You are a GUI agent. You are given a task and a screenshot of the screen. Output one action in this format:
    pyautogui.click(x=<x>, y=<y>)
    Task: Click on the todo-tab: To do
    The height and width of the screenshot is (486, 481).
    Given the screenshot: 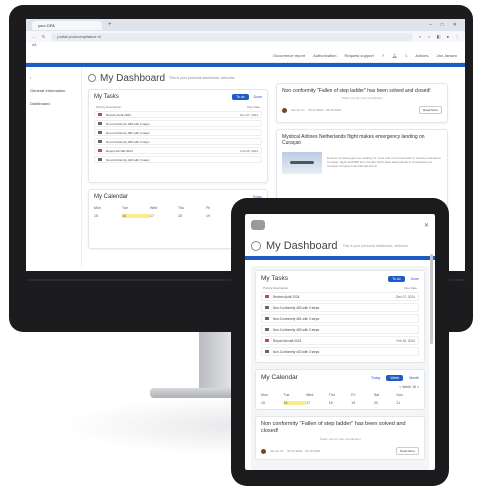 What is the action you would take?
    pyautogui.click(x=240, y=97)
    